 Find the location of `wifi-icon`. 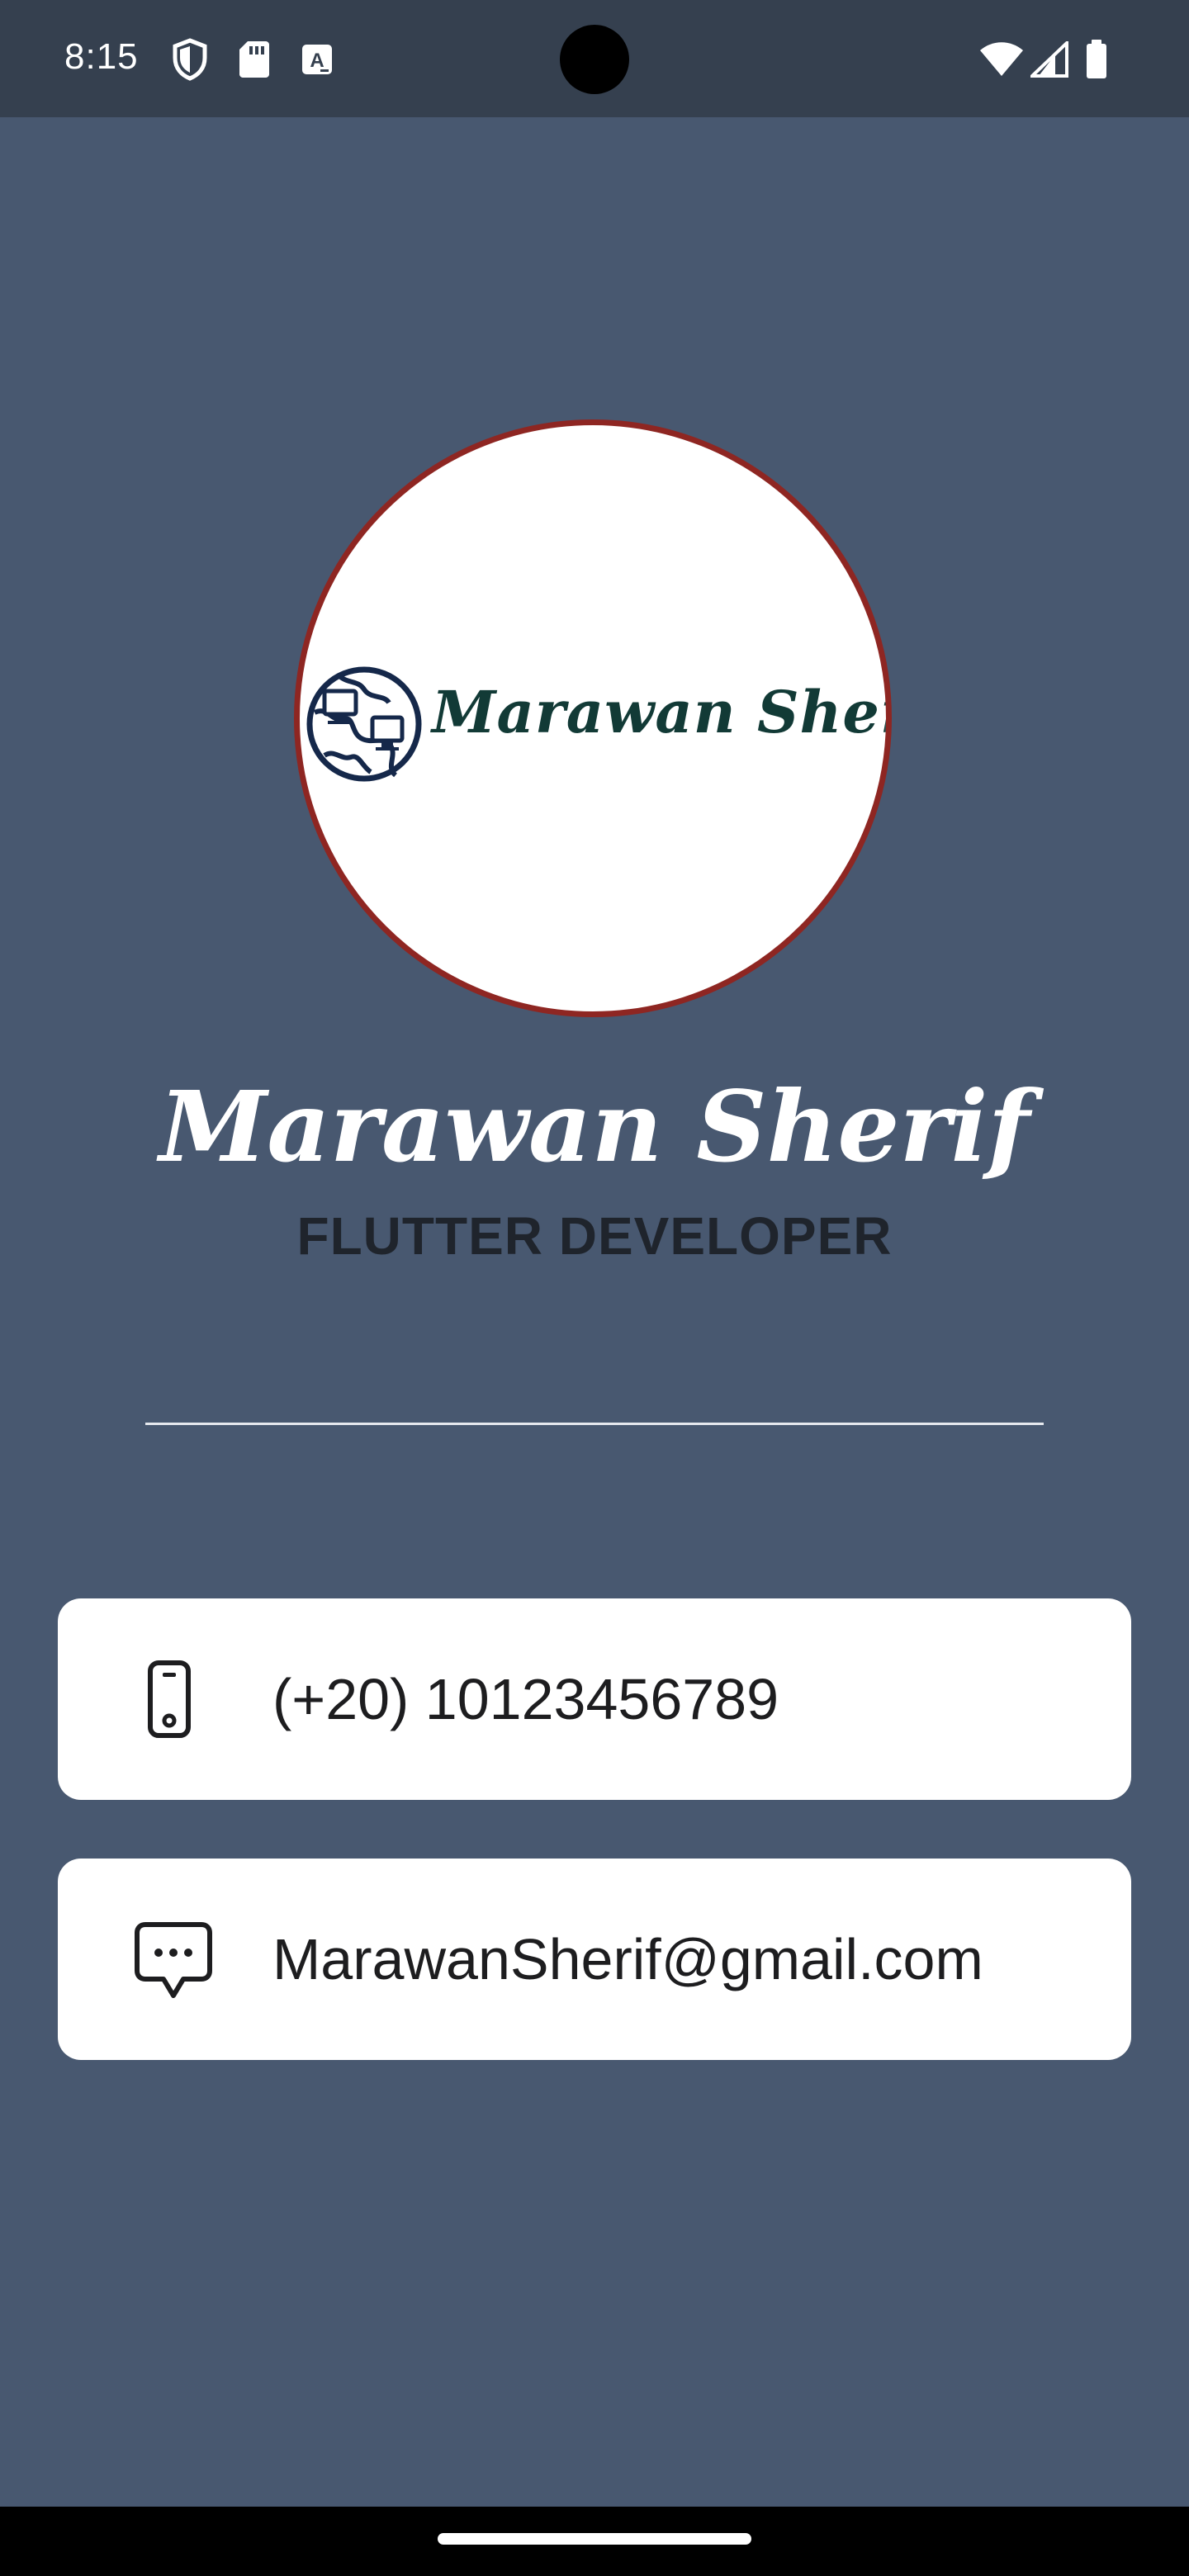

wifi-icon is located at coordinates (1001, 61).